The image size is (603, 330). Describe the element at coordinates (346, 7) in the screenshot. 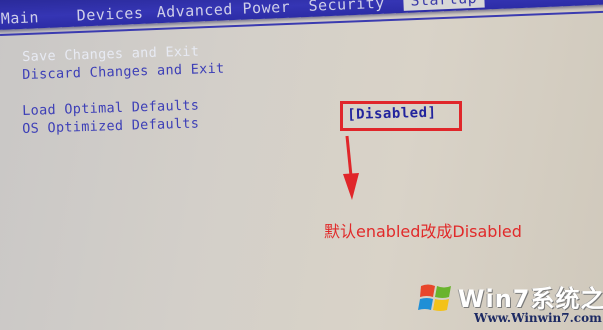

I see `tab-security: Security` at that location.